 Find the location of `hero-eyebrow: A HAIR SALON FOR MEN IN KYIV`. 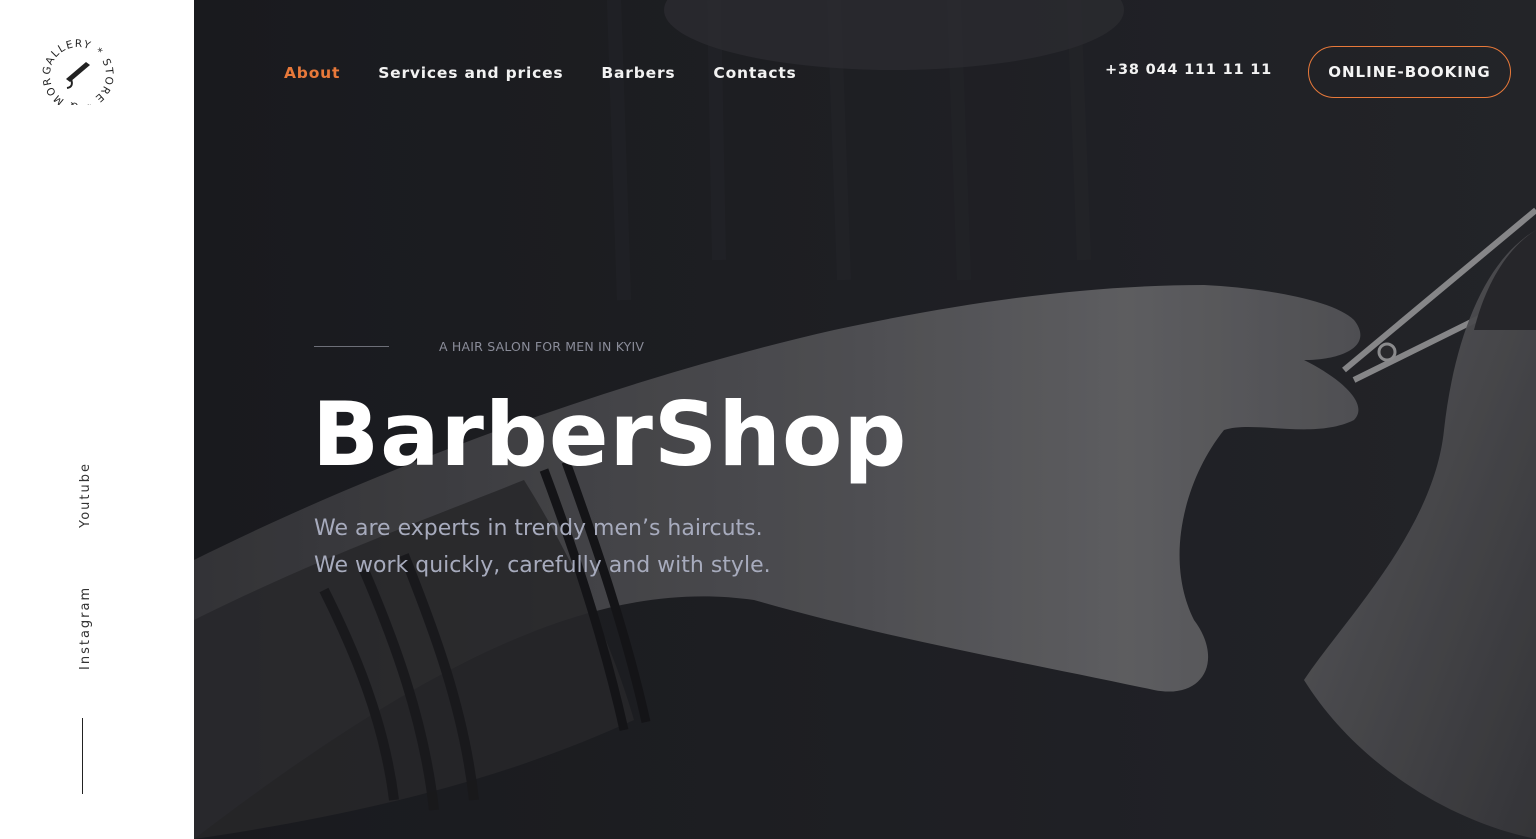

hero-eyebrow: A HAIR SALON FOR MEN IN KYIV is located at coordinates (542, 346).